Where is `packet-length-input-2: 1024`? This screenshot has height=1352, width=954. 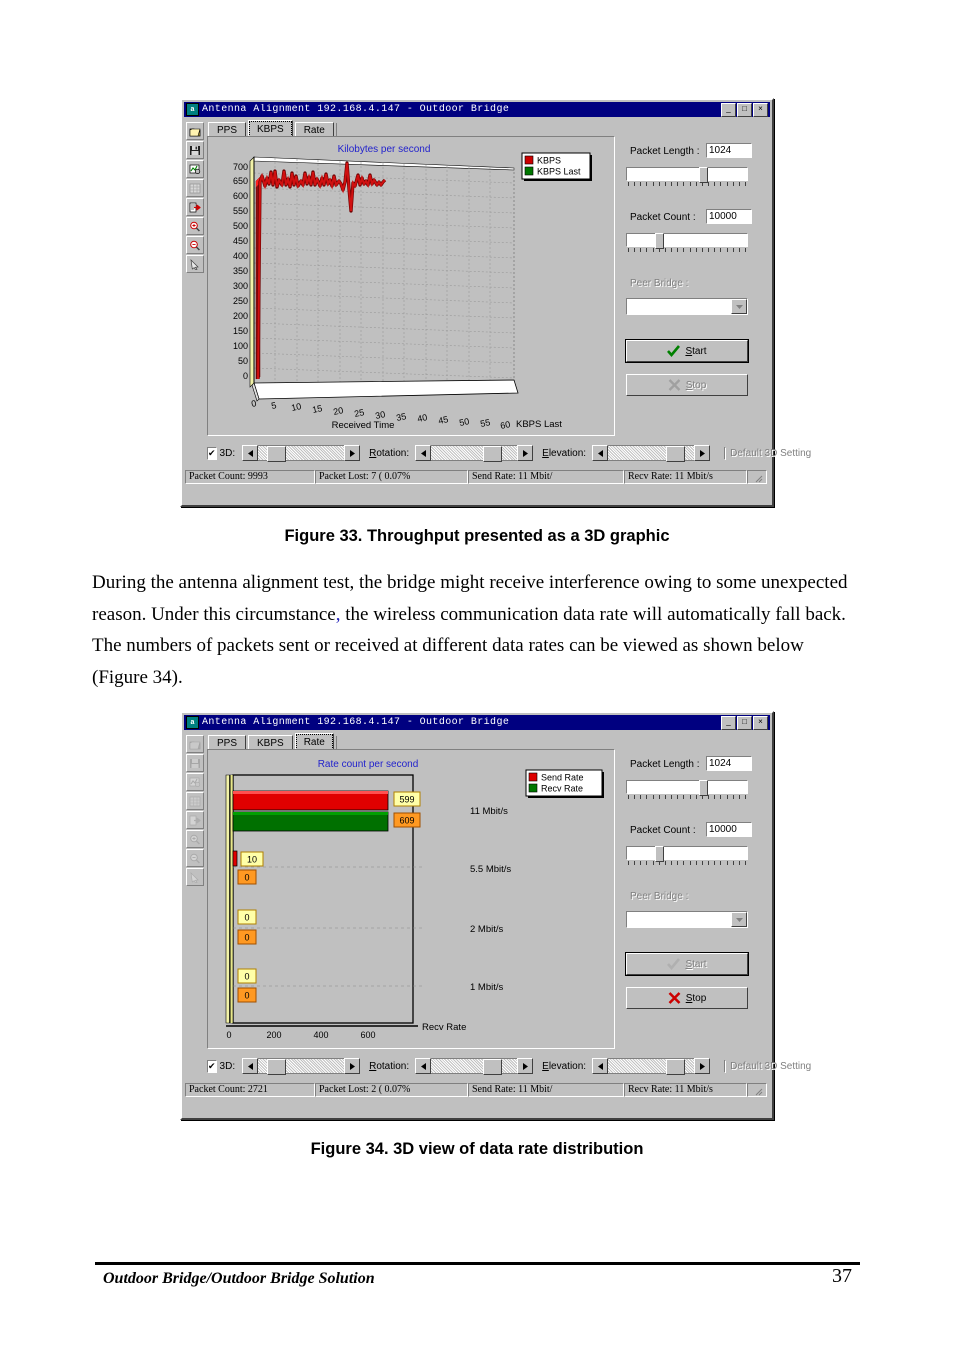 packet-length-input-2: 1024 is located at coordinates (729, 763).